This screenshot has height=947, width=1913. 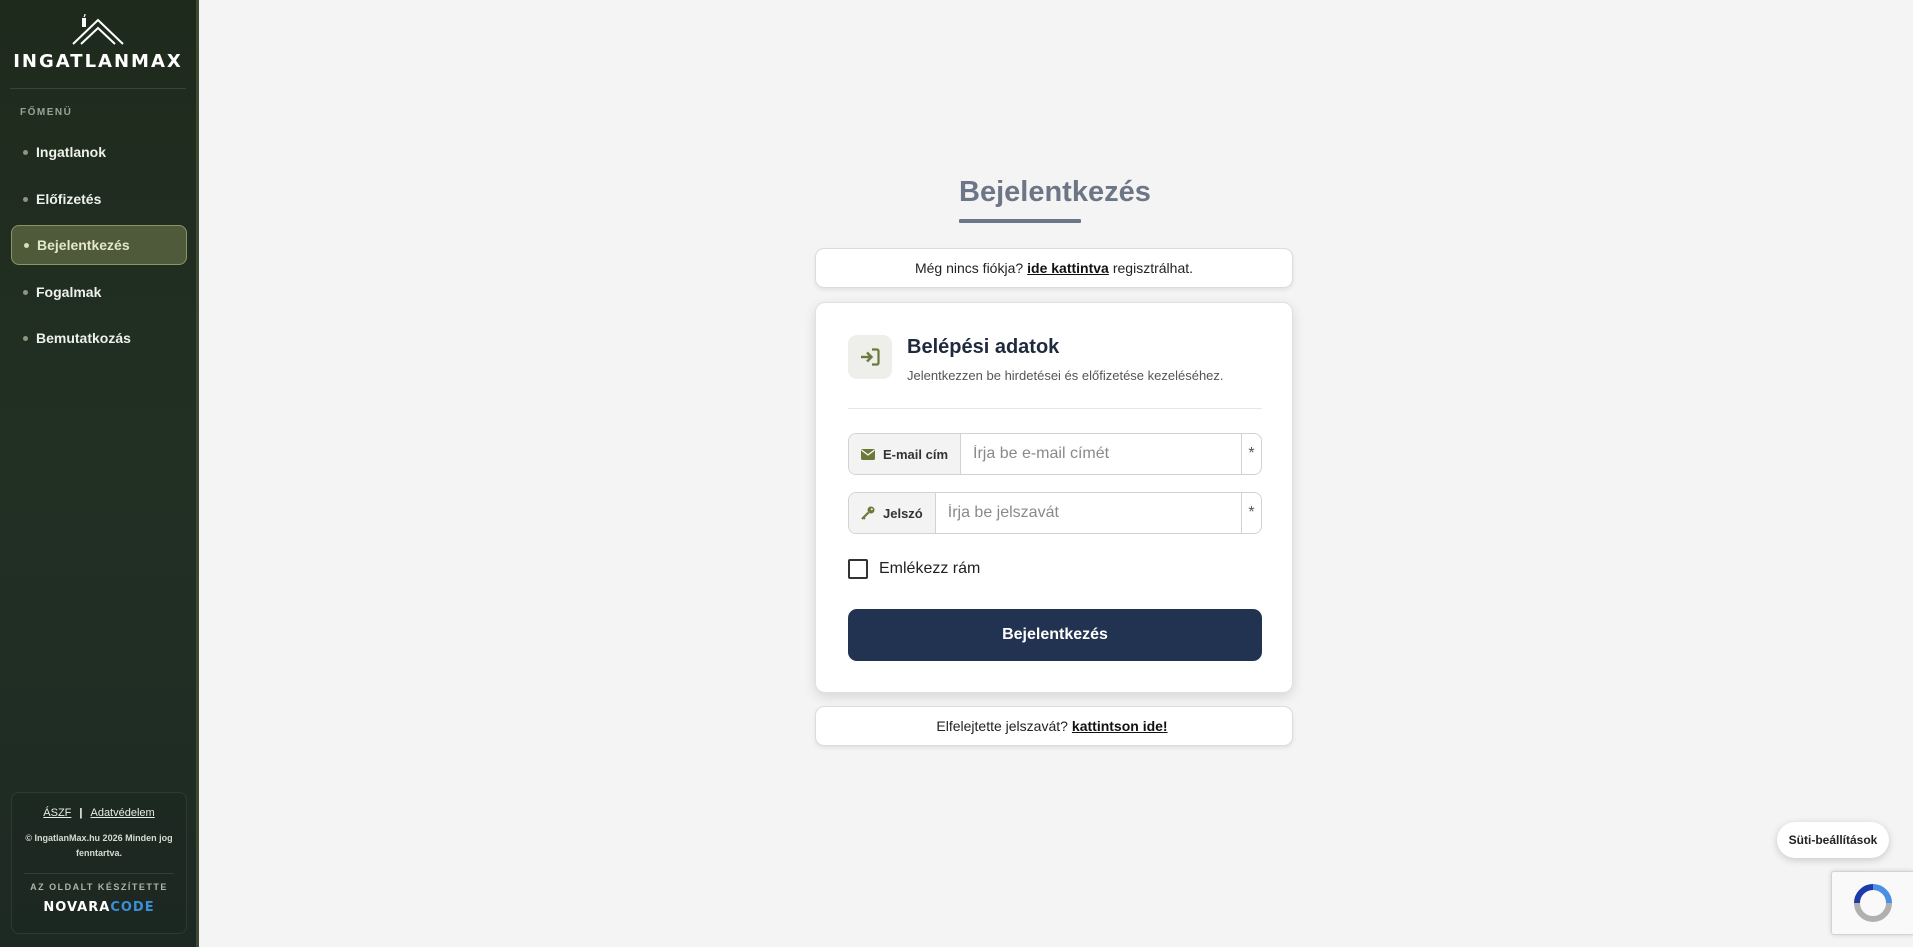 What do you see at coordinates (71, 152) in the screenshot?
I see `sidebar-item-label: Ingatlanok` at bounding box center [71, 152].